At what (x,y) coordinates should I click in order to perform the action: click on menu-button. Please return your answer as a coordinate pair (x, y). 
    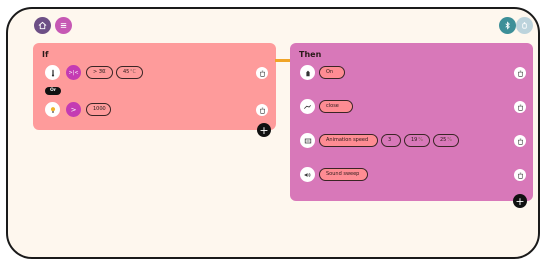
    Looking at the image, I should click on (63, 25).